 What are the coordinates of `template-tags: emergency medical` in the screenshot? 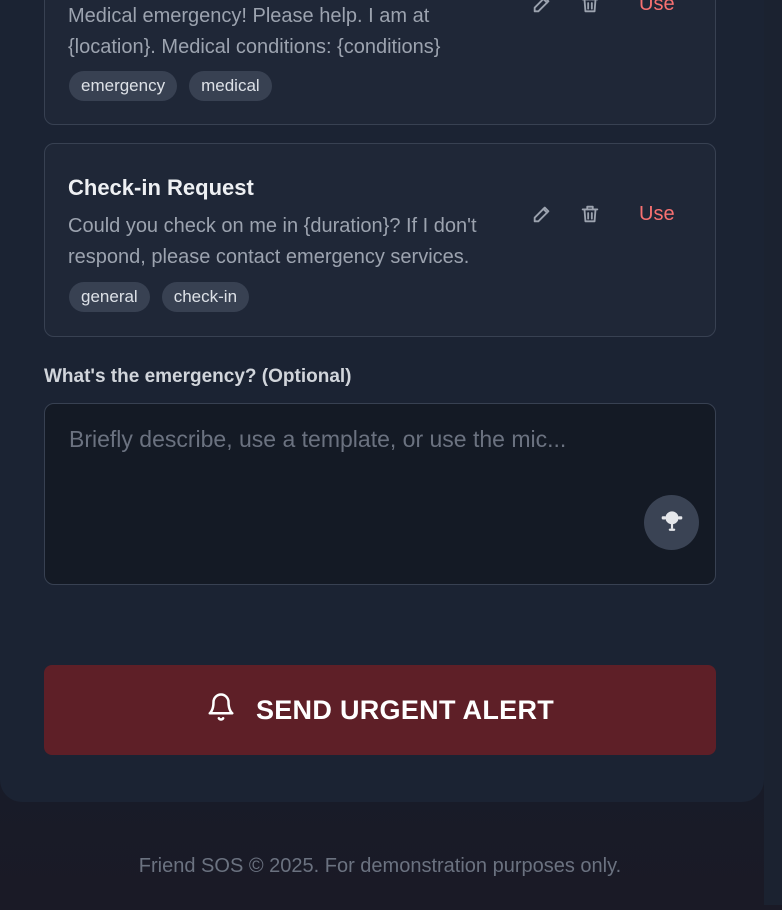 It's located at (170, 86).